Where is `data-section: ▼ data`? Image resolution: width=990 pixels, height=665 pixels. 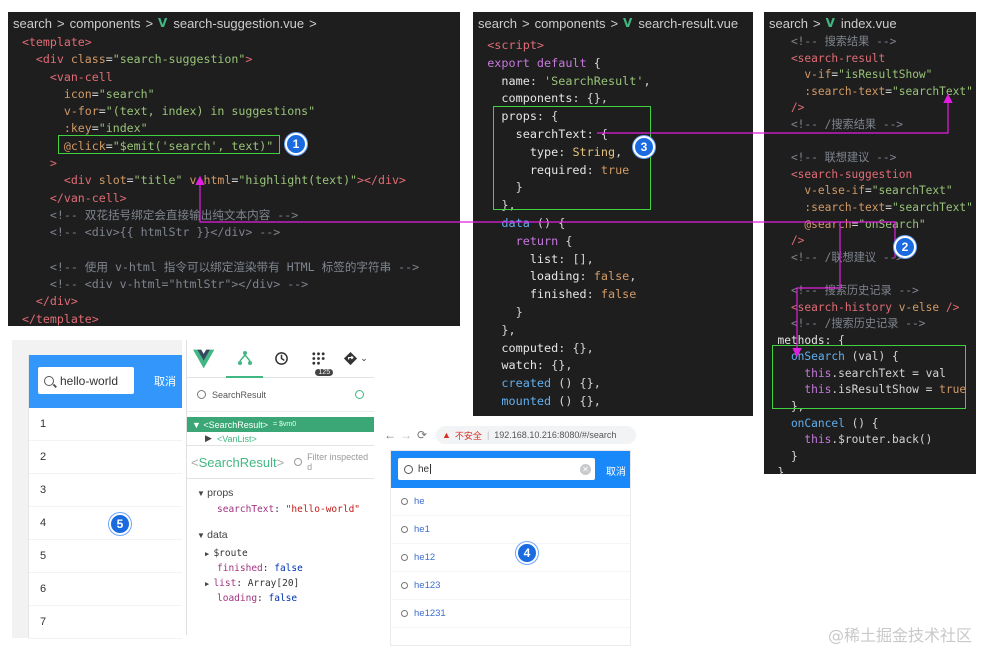
data-section: ▼ data is located at coordinates (280, 535).